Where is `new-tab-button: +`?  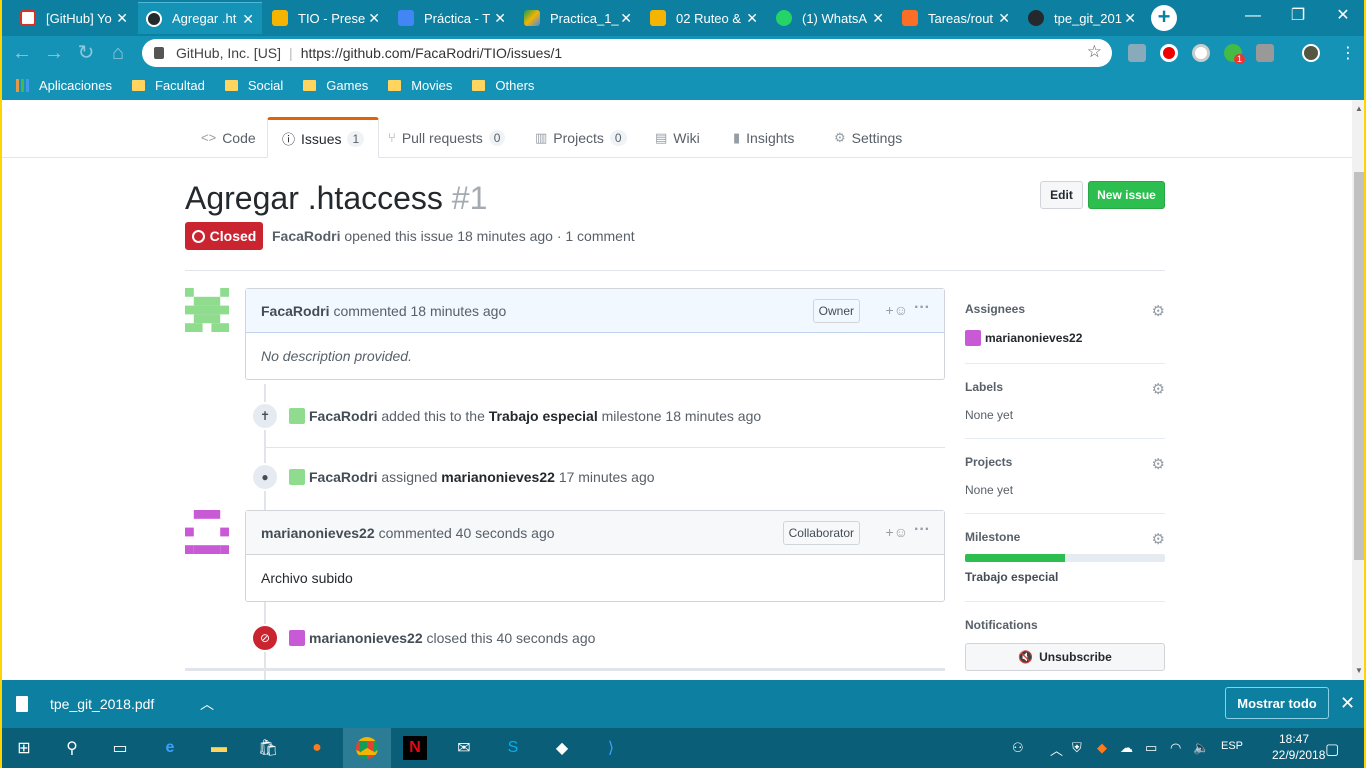
new-tab-button: + is located at coordinates (1164, 18).